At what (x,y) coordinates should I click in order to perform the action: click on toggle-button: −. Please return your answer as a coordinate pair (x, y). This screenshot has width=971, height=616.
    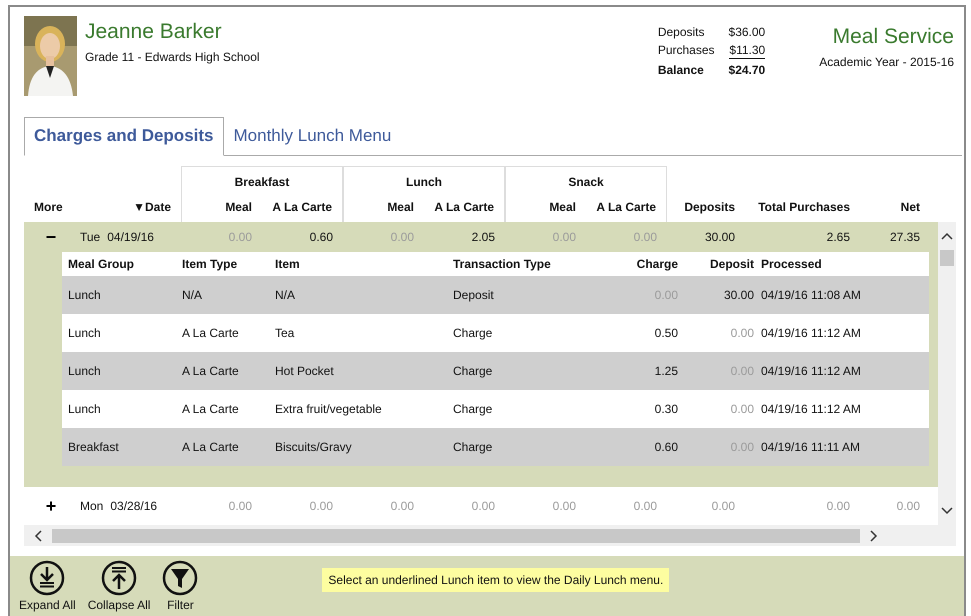
    Looking at the image, I should click on (51, 237).